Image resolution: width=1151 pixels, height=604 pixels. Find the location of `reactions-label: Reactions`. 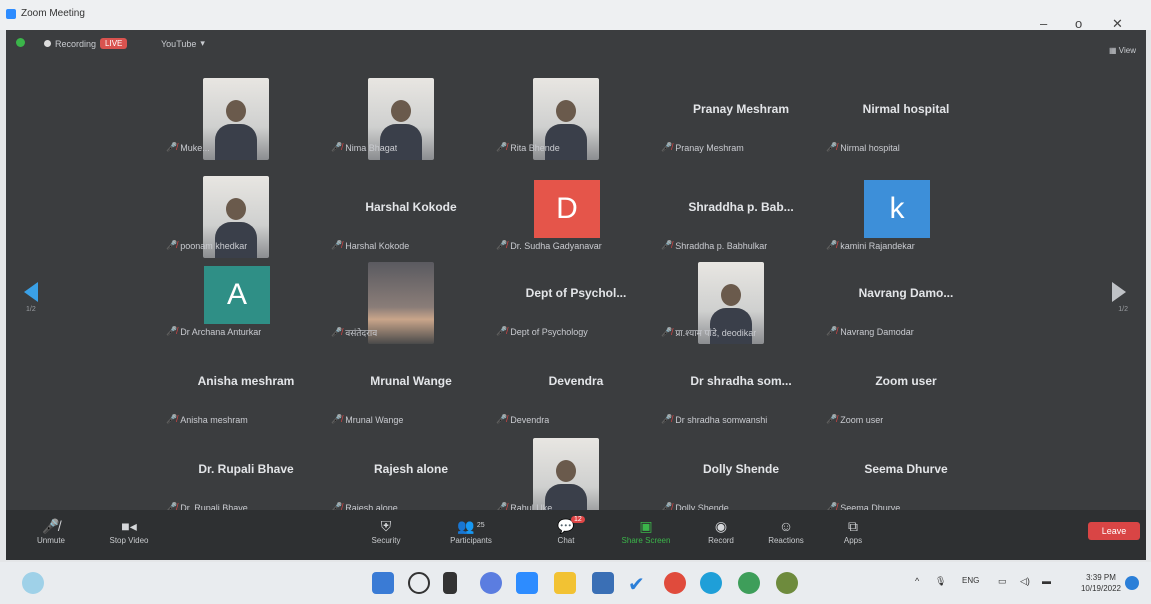

reactions-label: Reactions is located at coordinates (786, 540).